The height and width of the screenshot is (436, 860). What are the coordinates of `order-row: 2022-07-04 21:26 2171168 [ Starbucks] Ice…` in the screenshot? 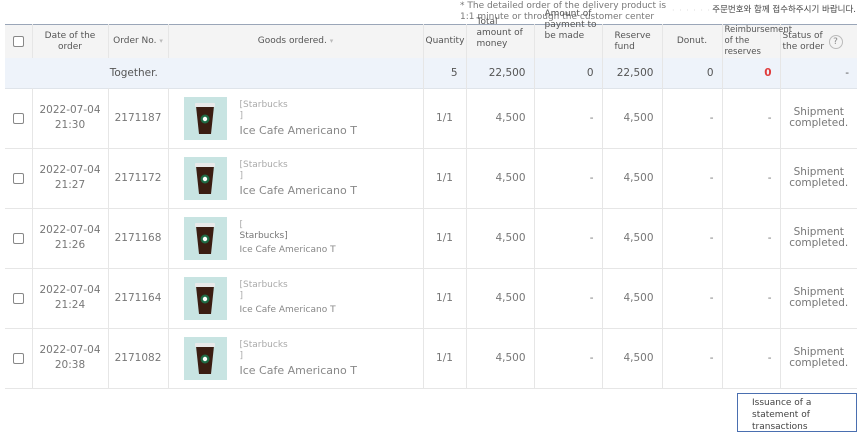 It's located at (431, 238).